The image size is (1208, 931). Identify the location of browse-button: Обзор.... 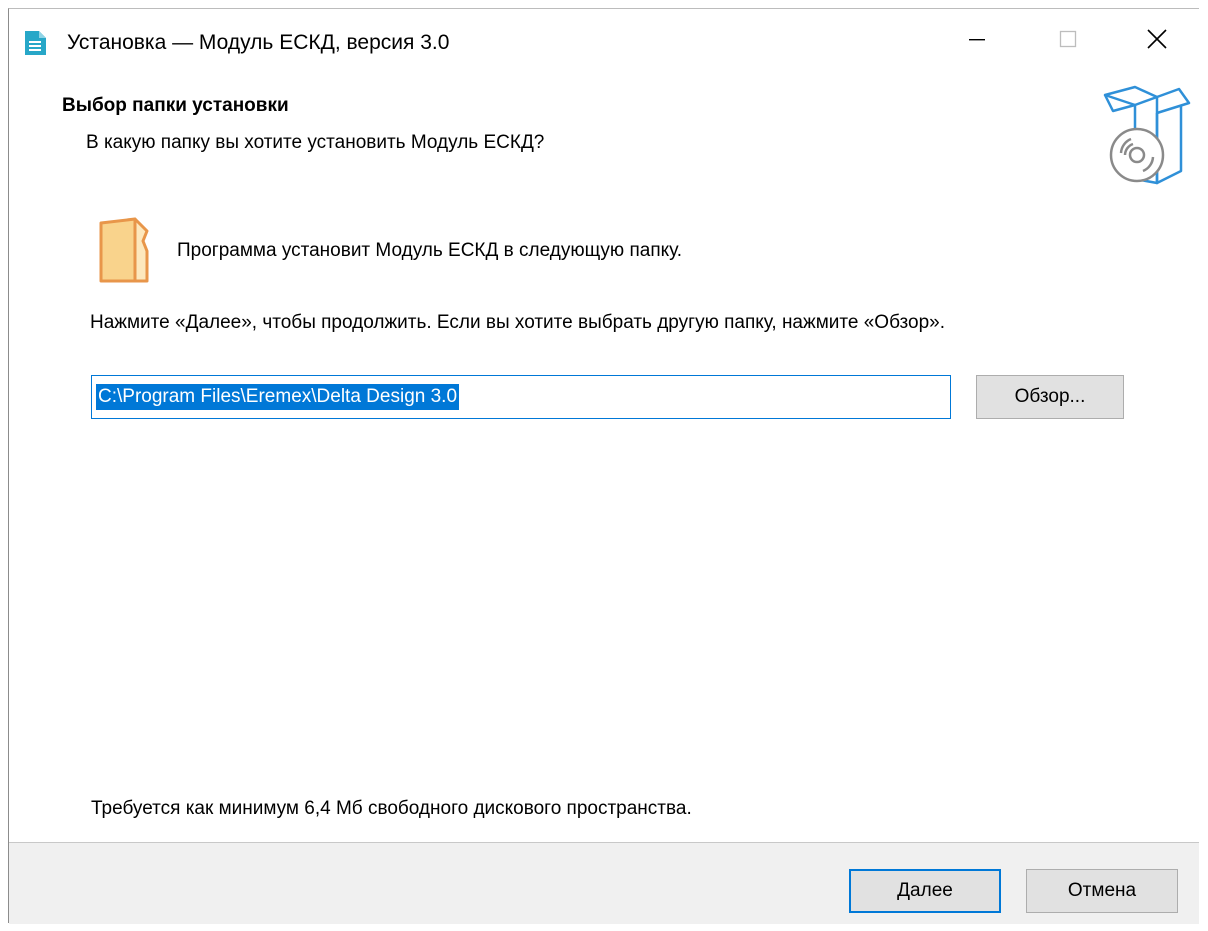
(1050, 397).